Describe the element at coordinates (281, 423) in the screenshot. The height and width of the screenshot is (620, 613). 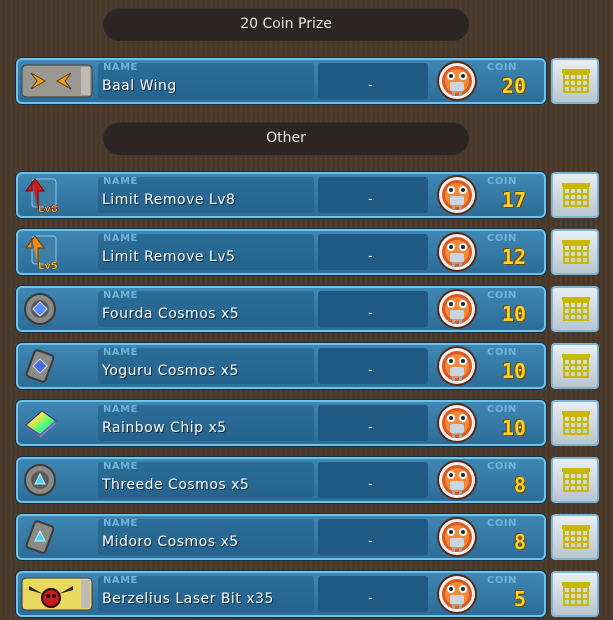
I see `shop-row: NAME Rainbow Chip x5 - COIN 10` at that location.